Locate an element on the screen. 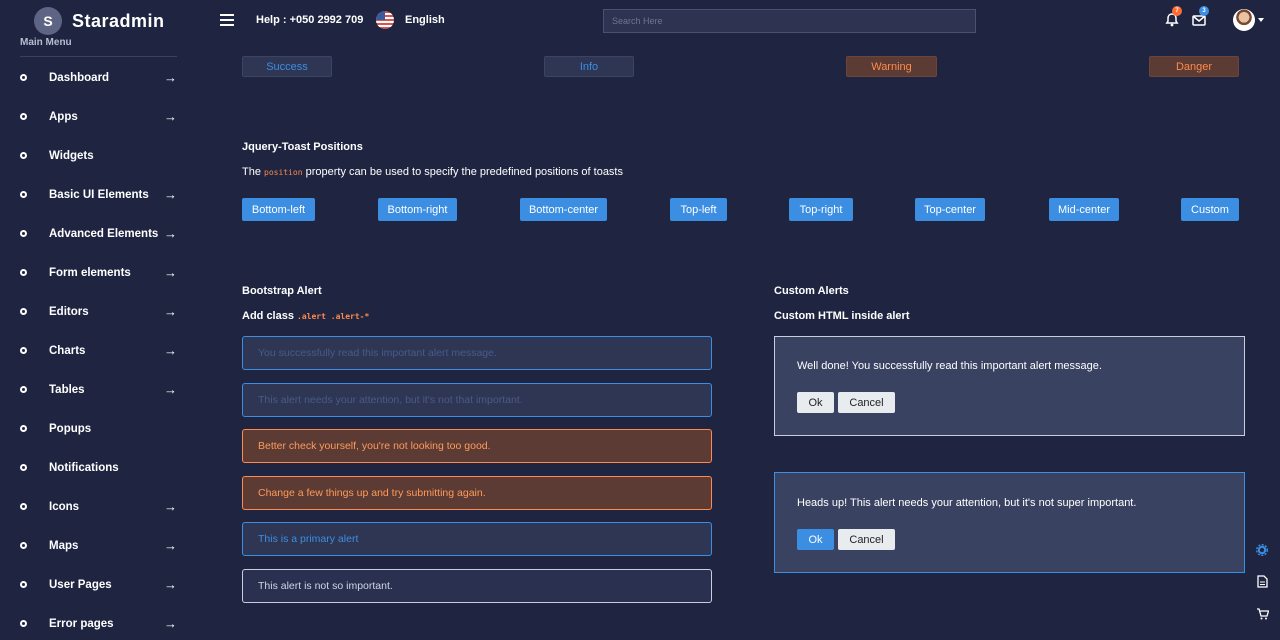  brand: S Staradmin is located at coordinates (99, 21).